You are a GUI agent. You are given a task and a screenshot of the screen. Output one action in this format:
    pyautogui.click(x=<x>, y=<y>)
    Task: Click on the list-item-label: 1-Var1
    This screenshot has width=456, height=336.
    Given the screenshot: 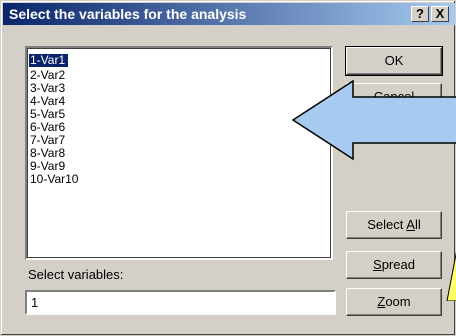 What is the action you would take?
    pyautogui.click(x=49, y=60)
    